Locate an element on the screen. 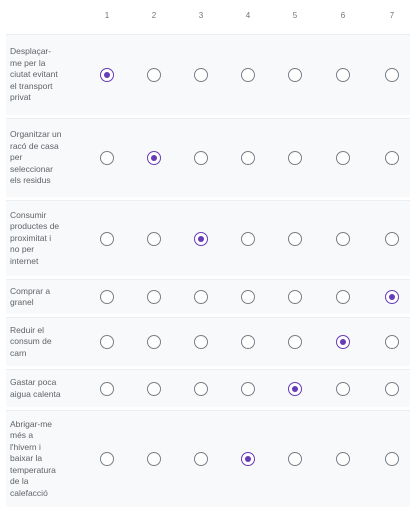 This screenshot has height=507, width=410. column-header-7: 7 is located at coordinates (392, 15).